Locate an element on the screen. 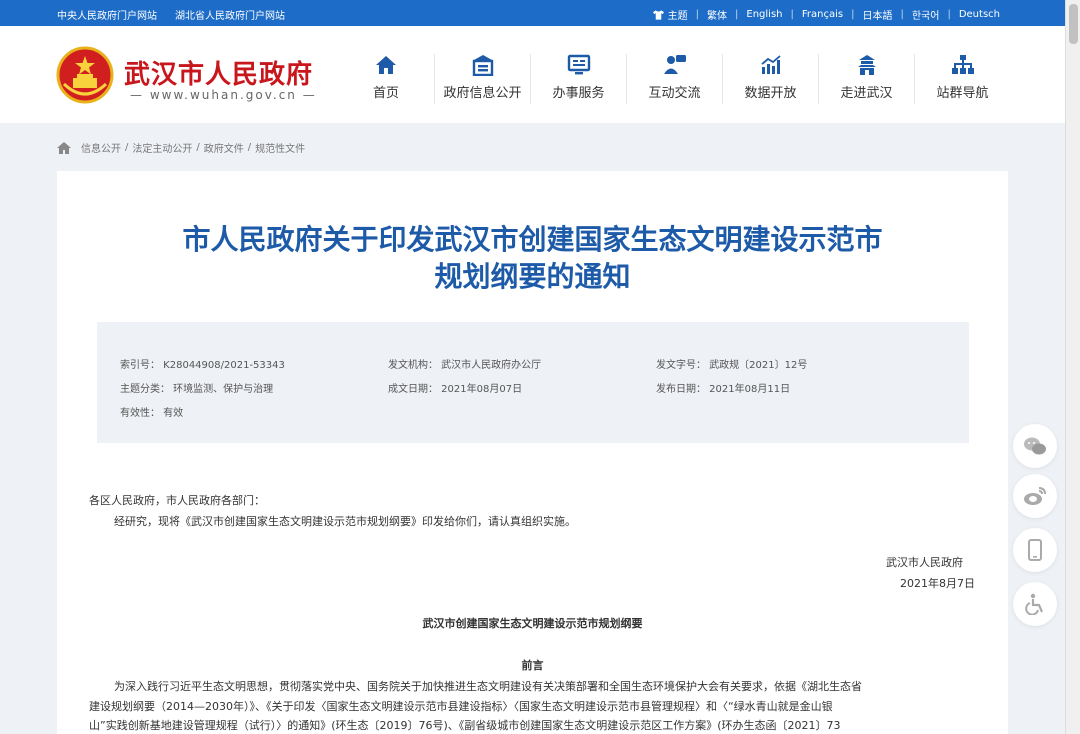 The image size is (1080, 734). monitor-icon is located at coordinates (578, 64).